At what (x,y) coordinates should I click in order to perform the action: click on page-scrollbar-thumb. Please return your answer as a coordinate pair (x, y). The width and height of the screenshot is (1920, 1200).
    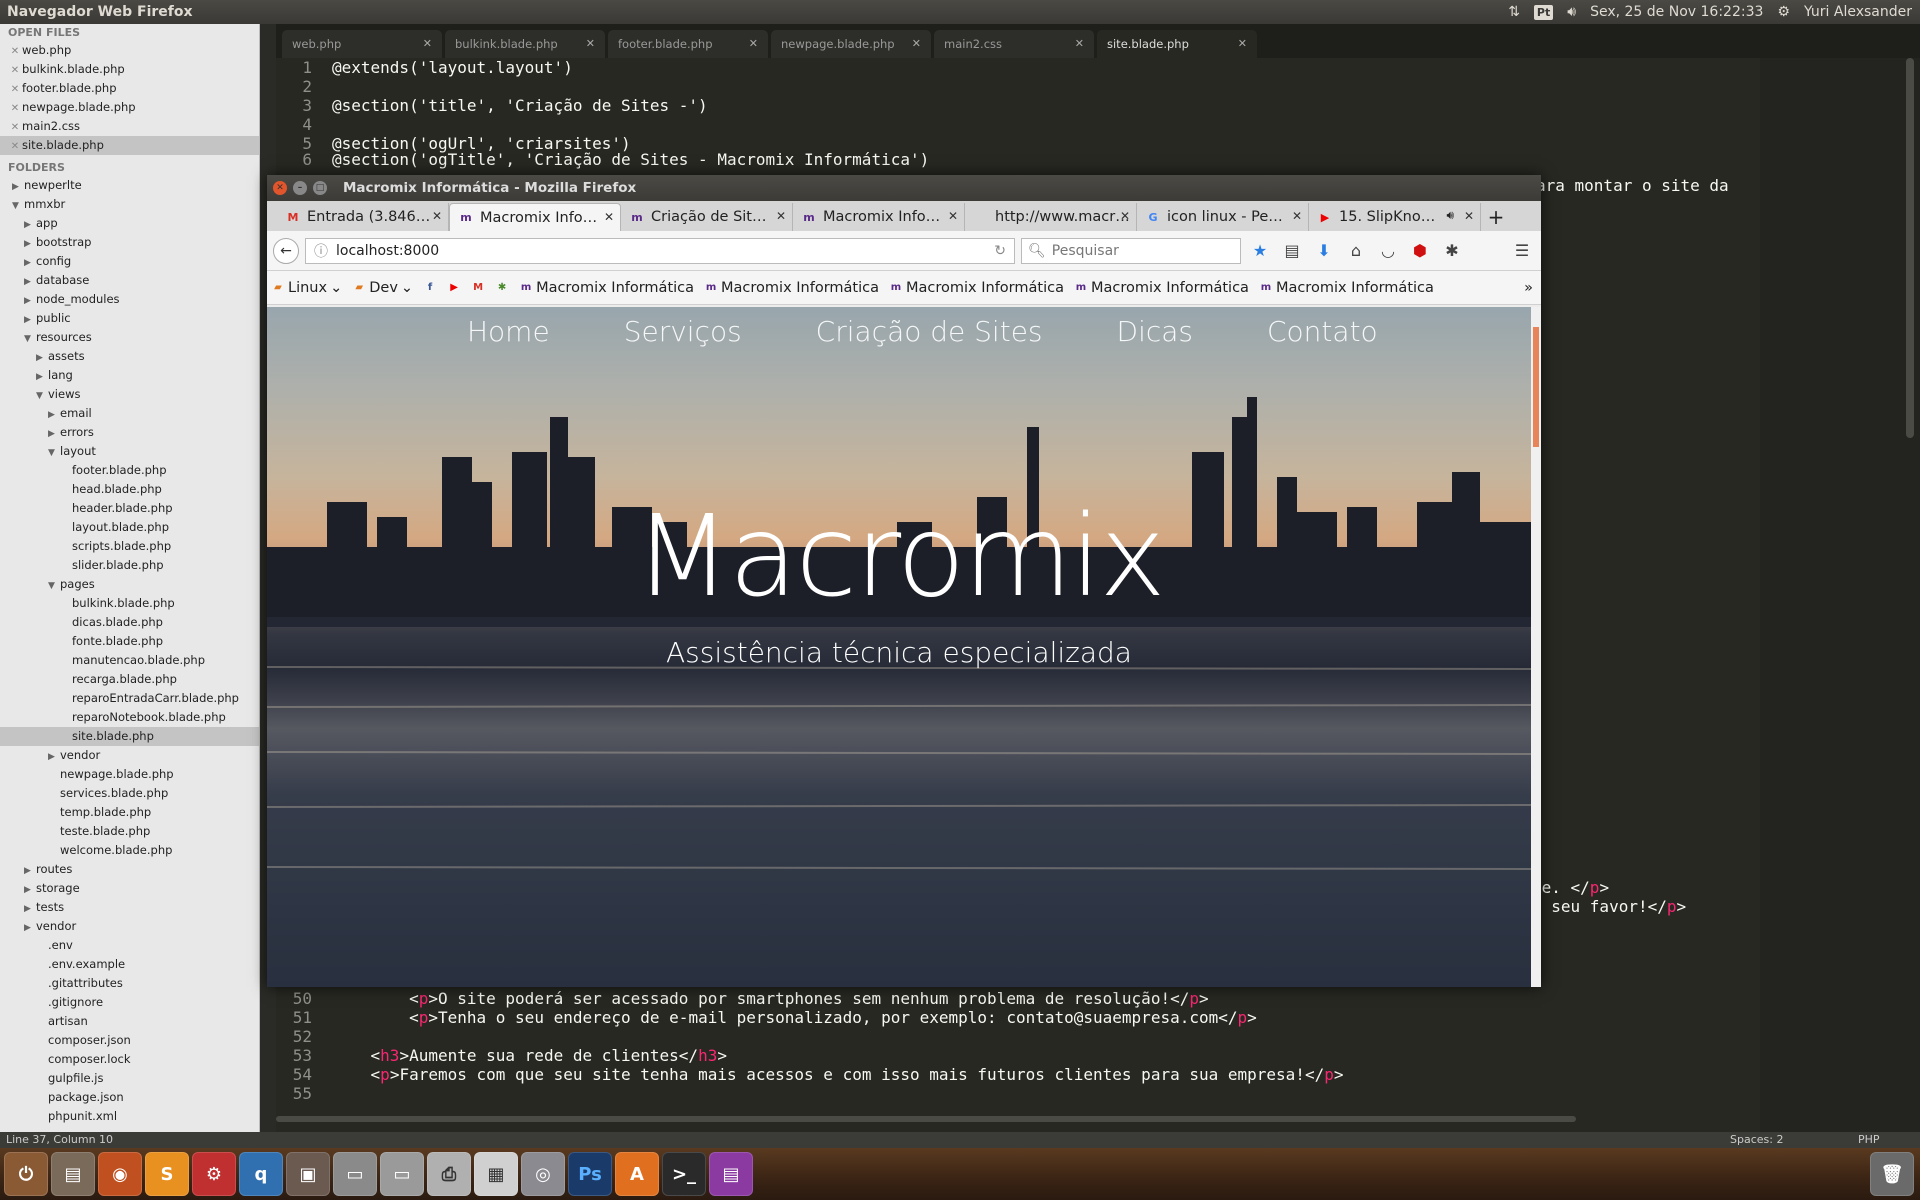
    Looking at the image, I should click on (1536, 387).